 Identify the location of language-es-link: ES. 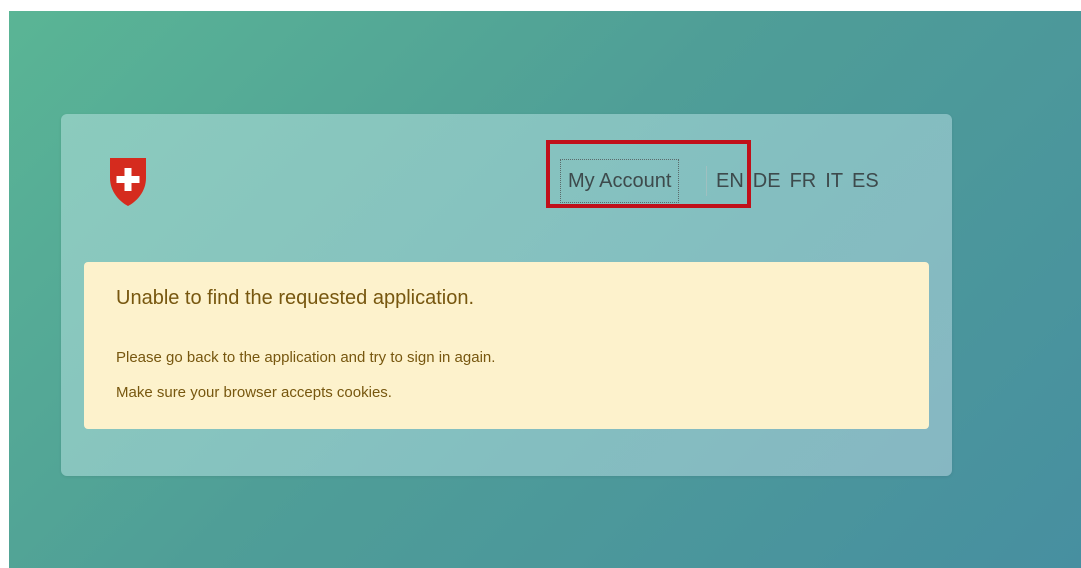
(865, 181).